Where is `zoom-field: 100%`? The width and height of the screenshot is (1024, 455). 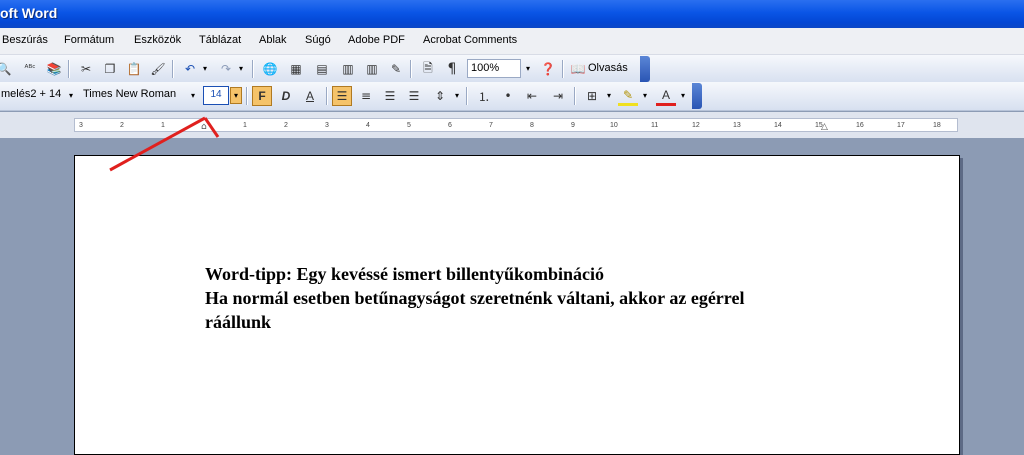 zoom-field: 100% is located at coordinates (494, 68).